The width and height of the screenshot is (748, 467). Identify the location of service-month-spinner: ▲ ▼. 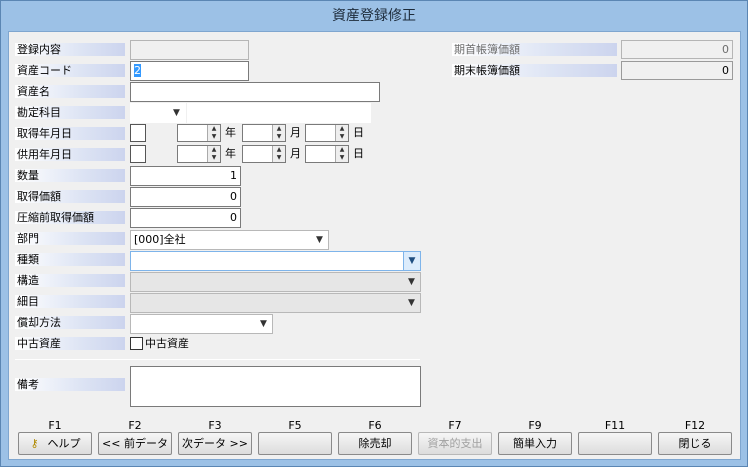
(264, 154).